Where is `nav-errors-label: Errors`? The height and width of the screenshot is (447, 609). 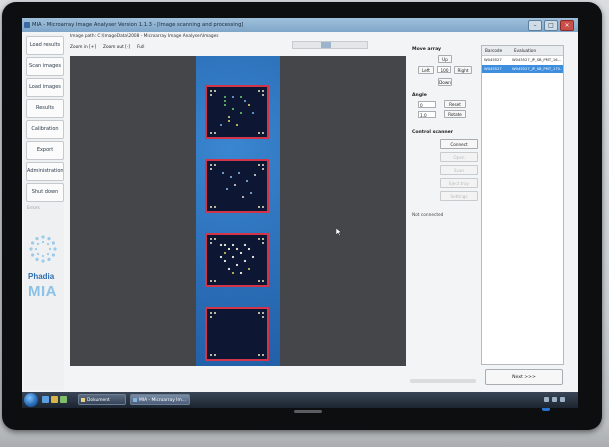 nav-errors-label: Errors is located at coordinates (33, 208).